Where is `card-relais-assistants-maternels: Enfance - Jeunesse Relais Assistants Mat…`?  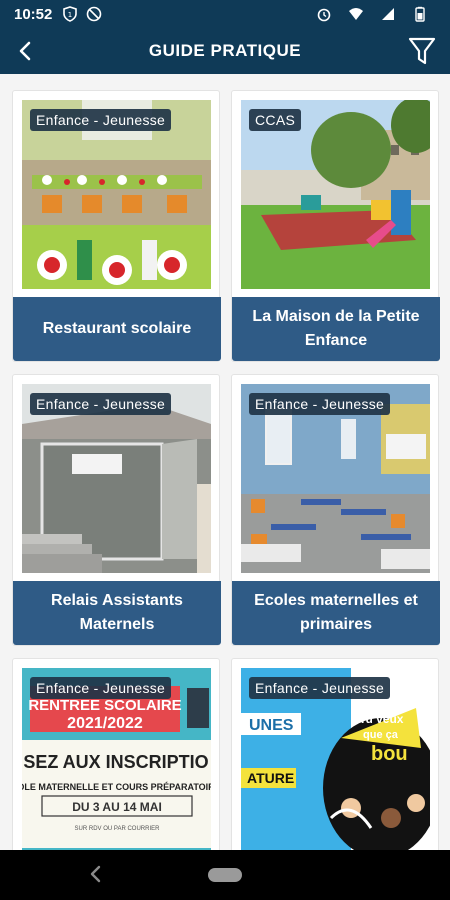 card-relais-assistants-maternels: Enfance - Jeunesse Relais Assistants Mat… is located at coordinates (116, 510).